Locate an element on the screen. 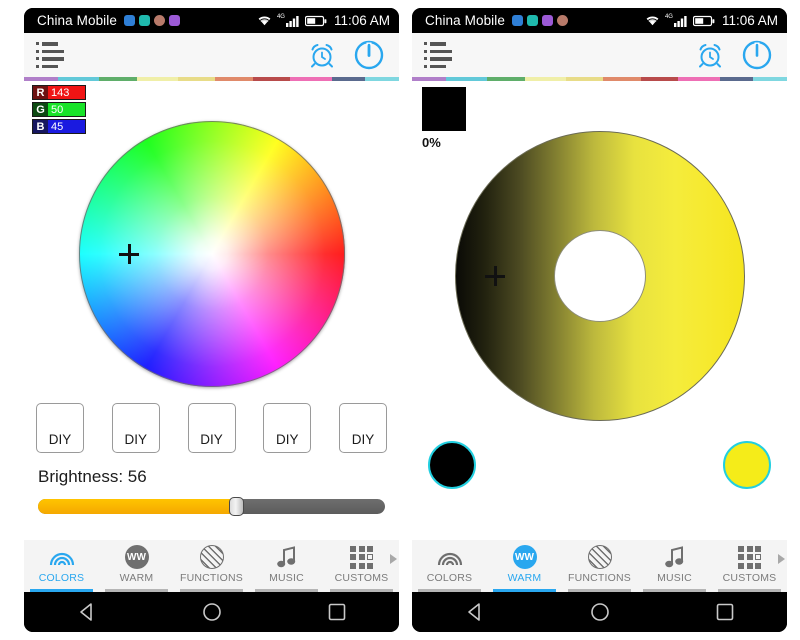 The width and height of the screenshot is (800, 640). warm-ring-hole is located at coordinates (599, 276).